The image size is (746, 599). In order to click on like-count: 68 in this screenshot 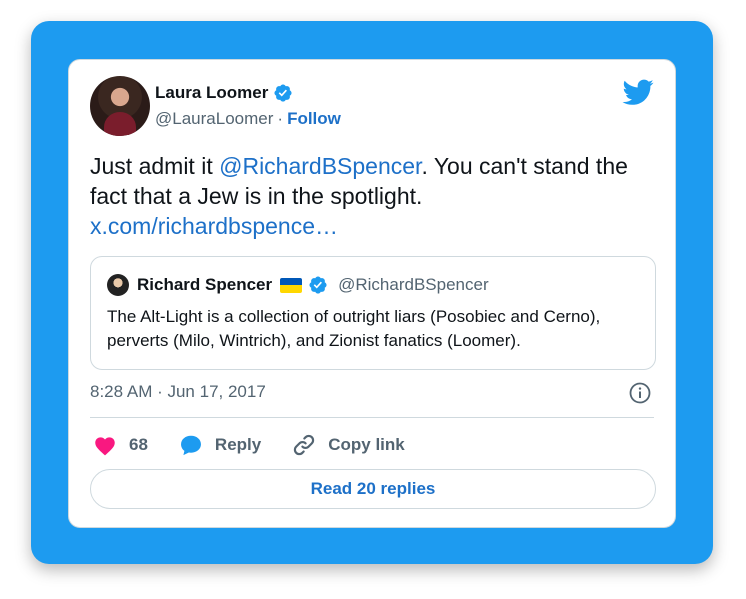, I will do `click(138, 444)`.